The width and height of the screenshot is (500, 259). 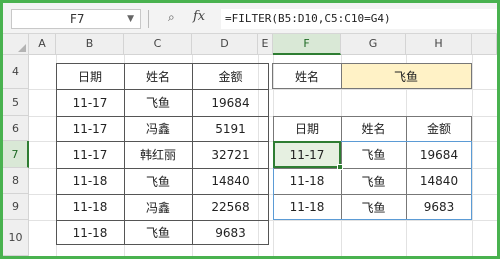 What do you see at coordinates (158, 181) in the screenshot?
I see `source-cell-c8: 飞鱼` at bounding box center [158, 181].